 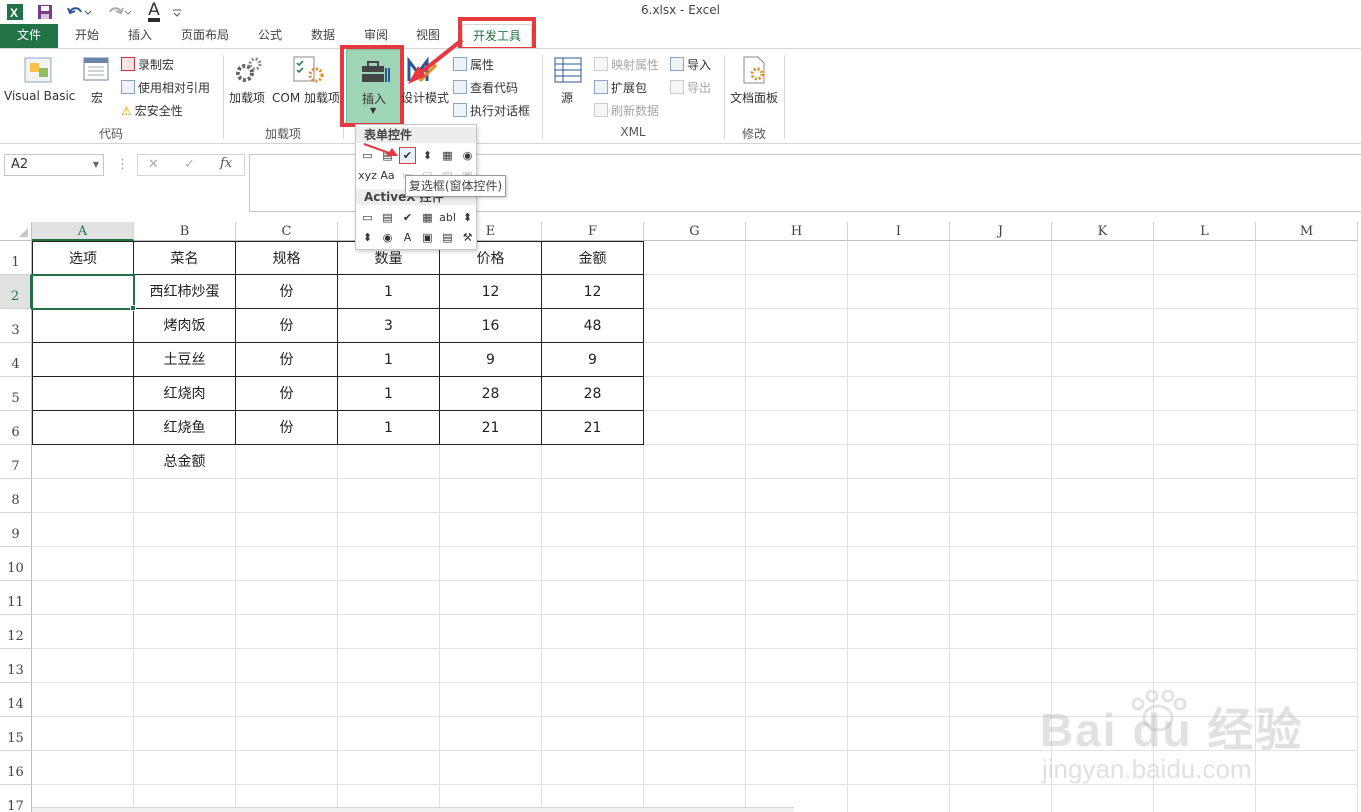 I want to click on cell-f6: 21, so click(x=593, y=428).